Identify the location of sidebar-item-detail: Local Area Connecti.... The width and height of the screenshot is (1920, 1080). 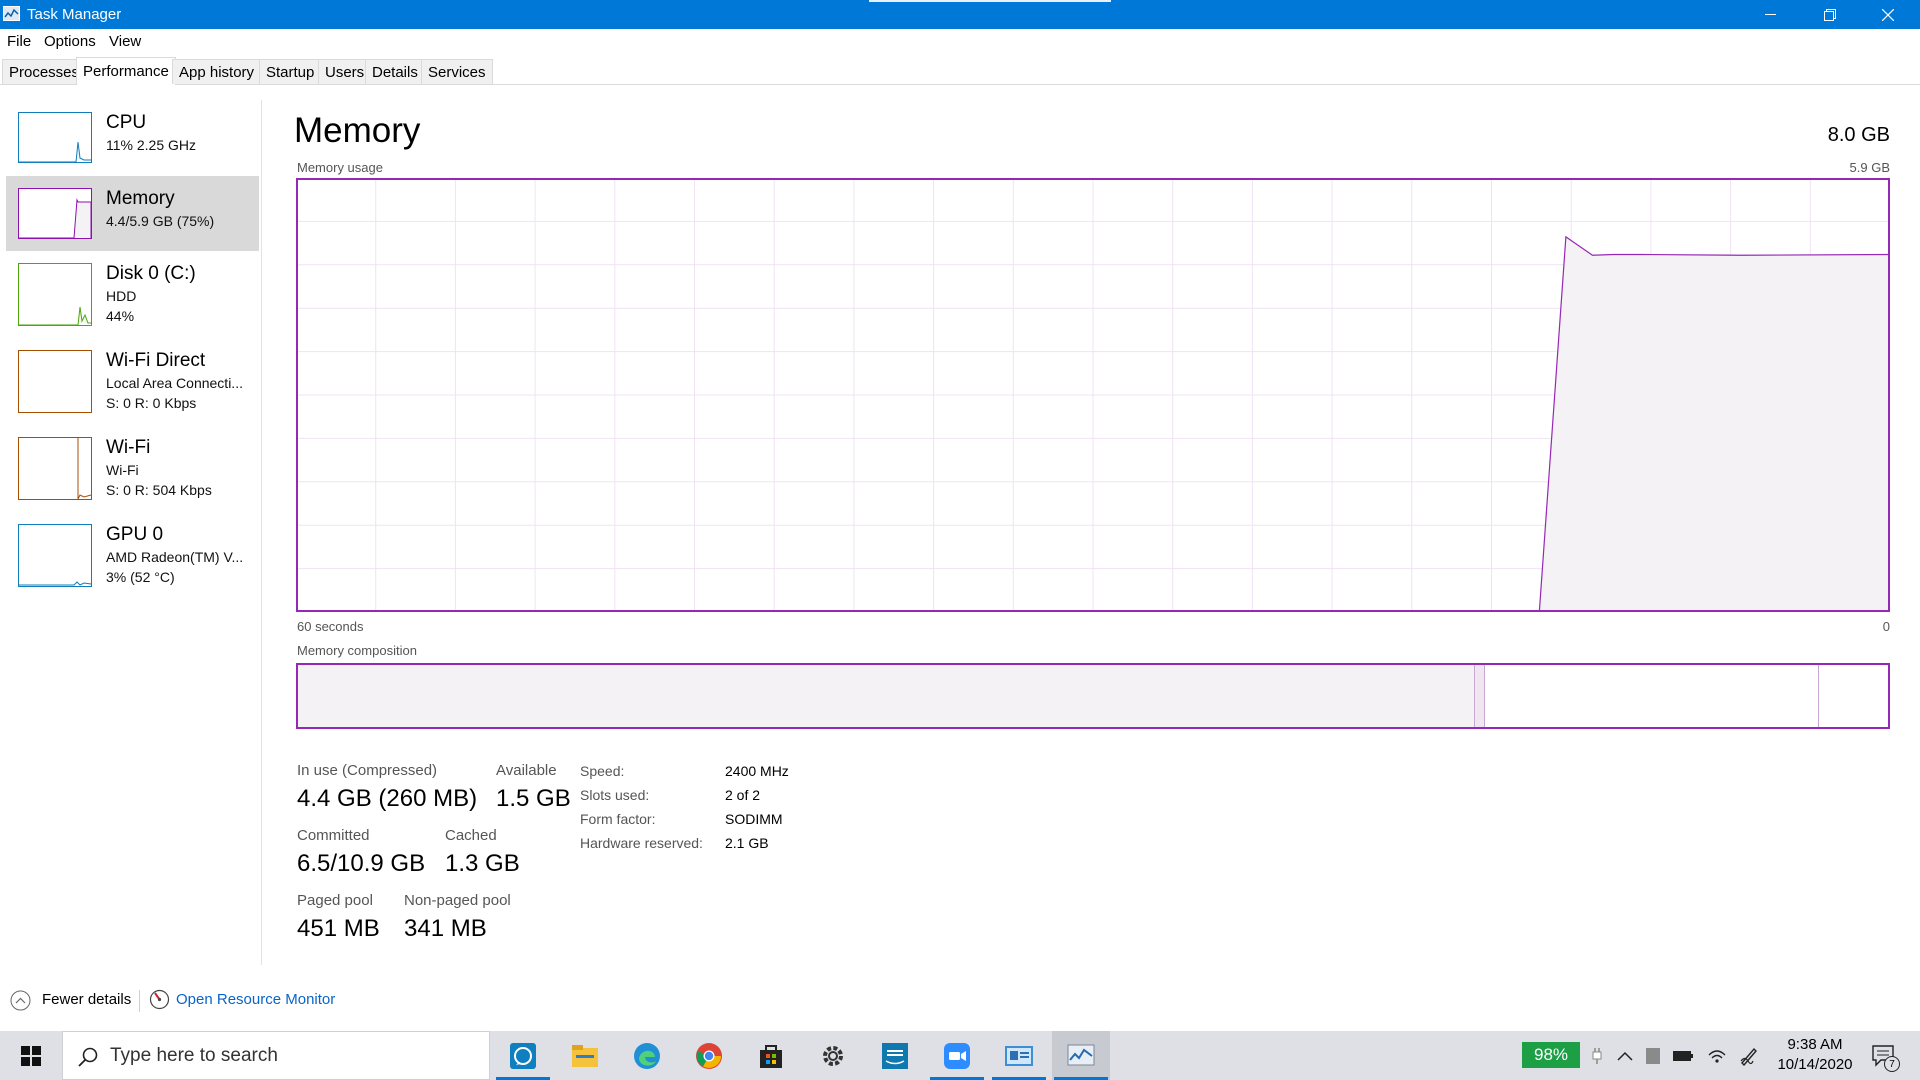
(174, 383).